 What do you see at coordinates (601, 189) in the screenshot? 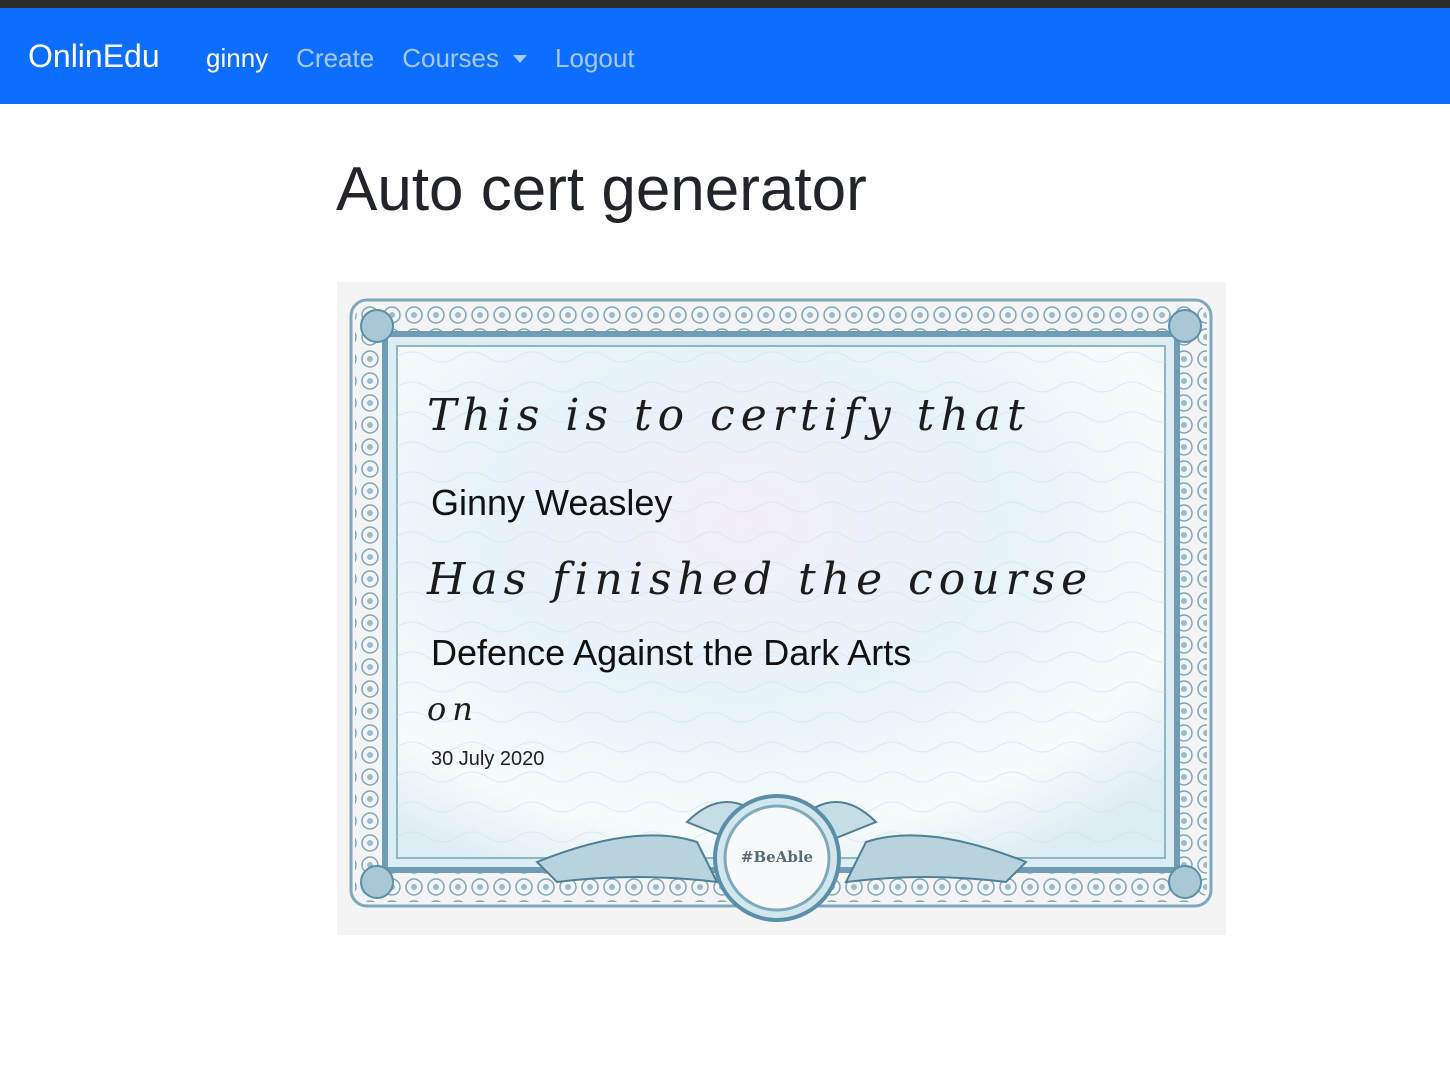
I see `page-title: Auto cert generator` at bounding box center [601, 189].